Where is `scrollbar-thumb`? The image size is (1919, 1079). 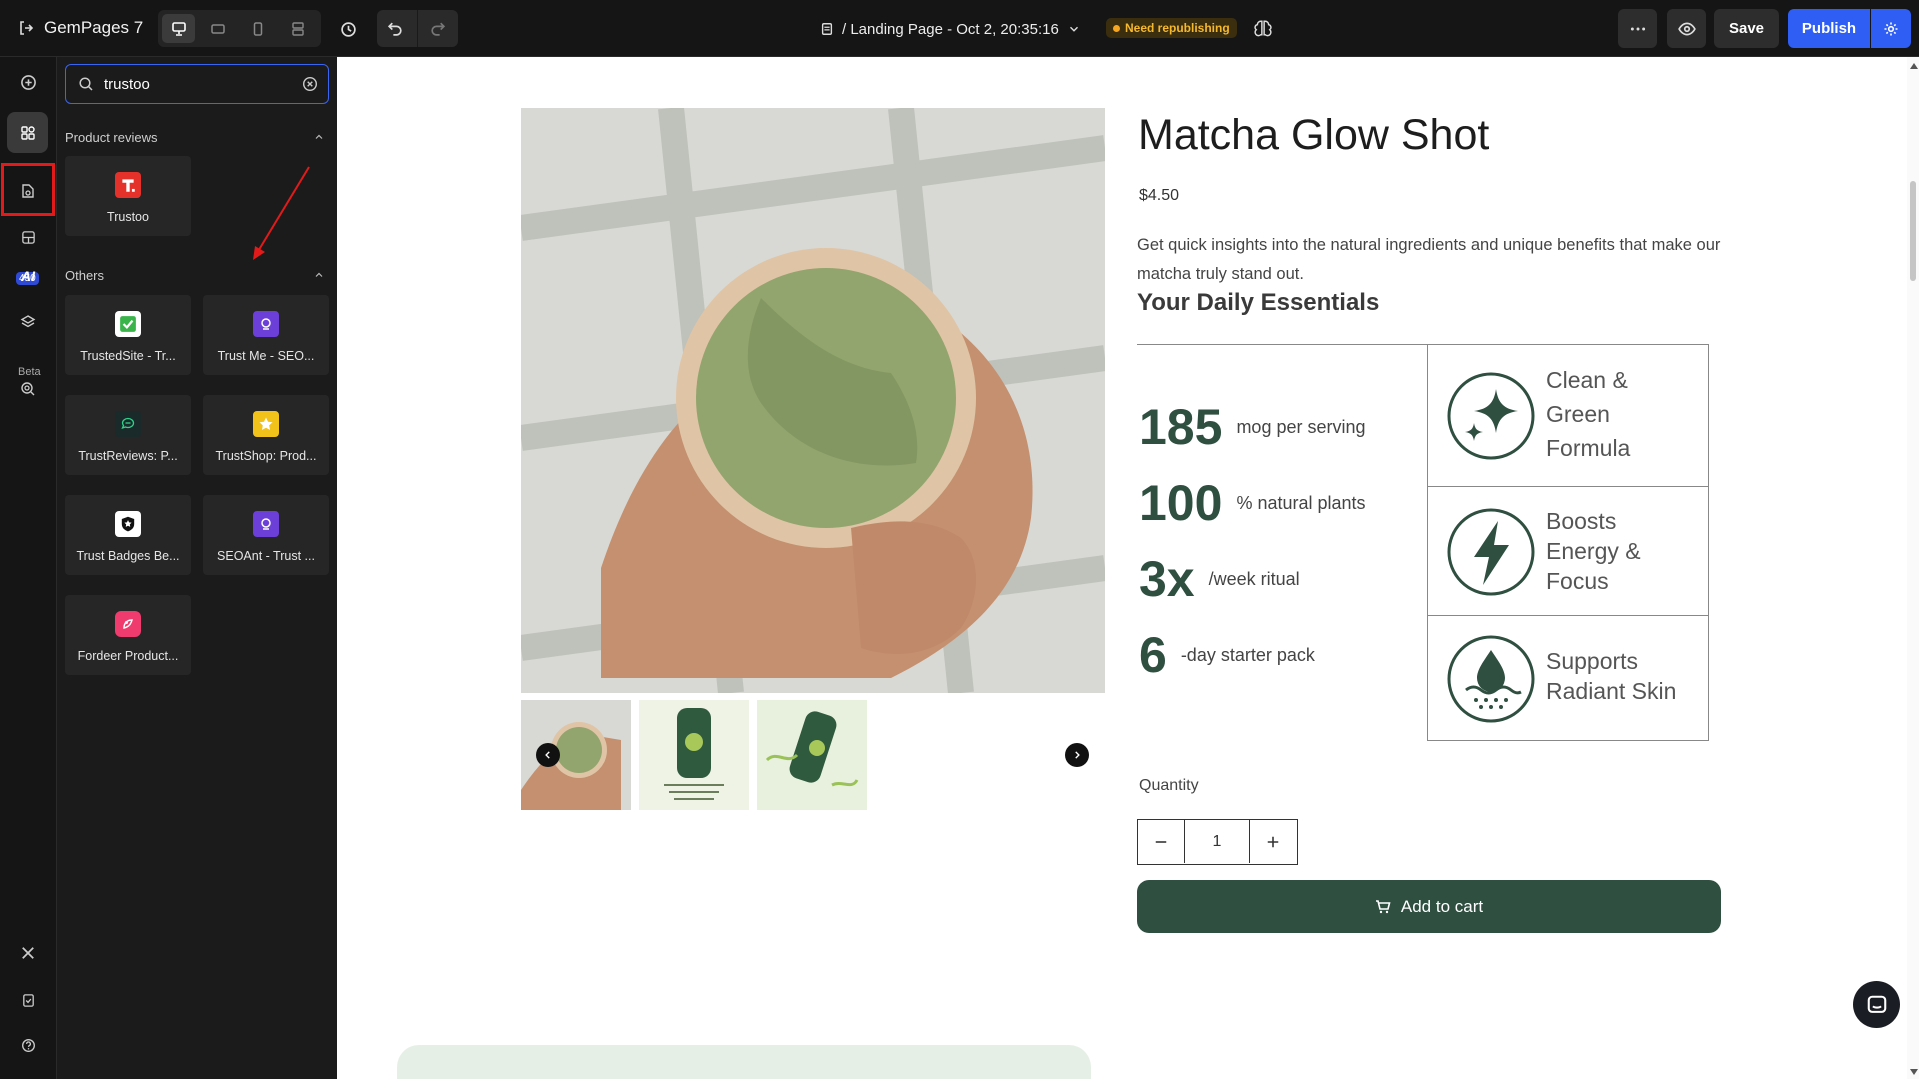 scrollbar-thumb is located at coordinates (1913, 231).